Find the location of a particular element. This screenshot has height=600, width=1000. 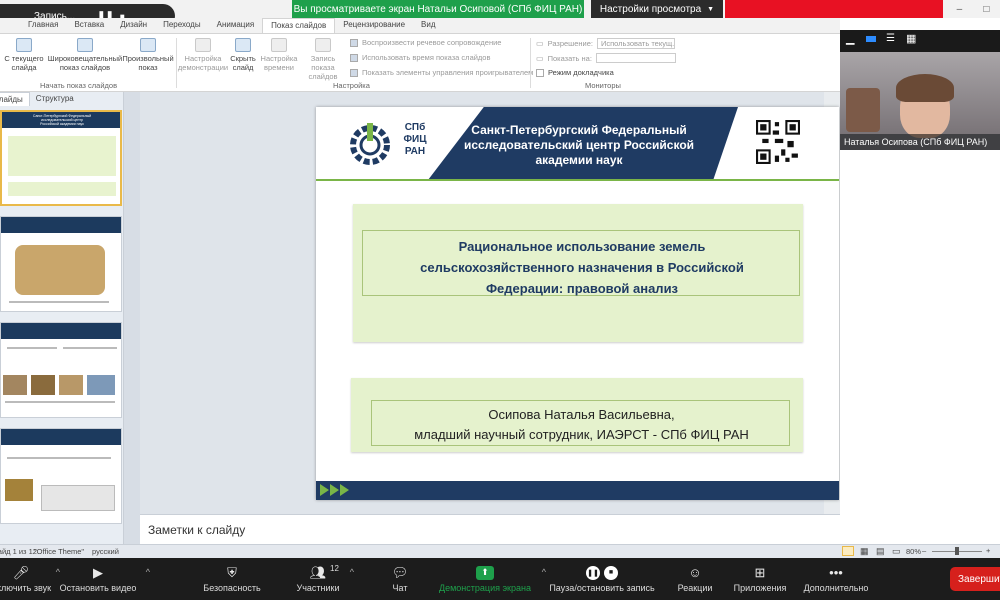

custom-slideshow-button: Произвольный показ is located at coordinates (148, 55).